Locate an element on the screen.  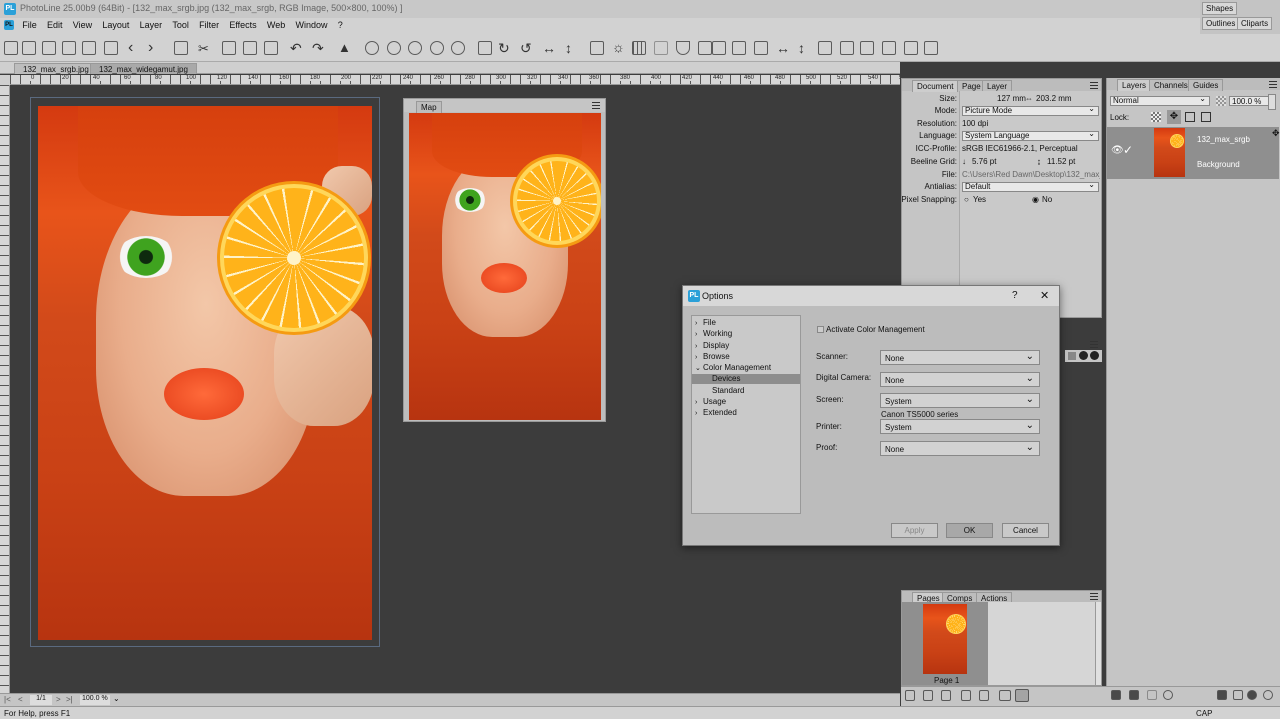
tab-layers: Layers is located at coordinates (1134, 85).